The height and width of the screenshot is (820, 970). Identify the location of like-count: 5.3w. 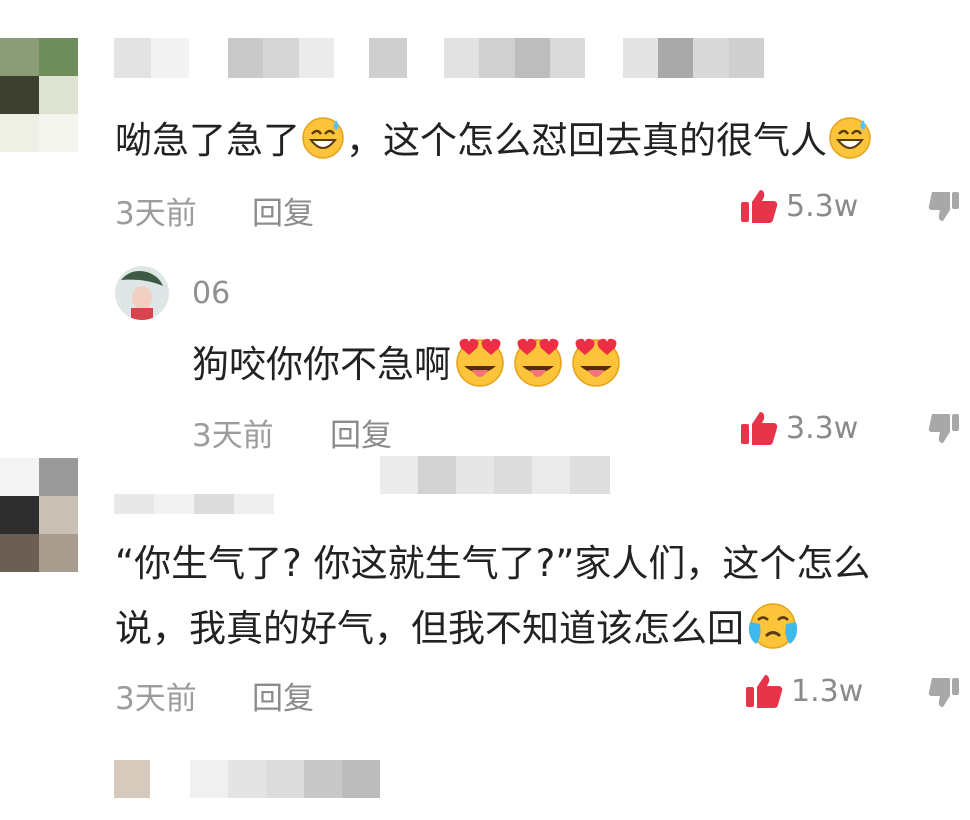
(822, 206).